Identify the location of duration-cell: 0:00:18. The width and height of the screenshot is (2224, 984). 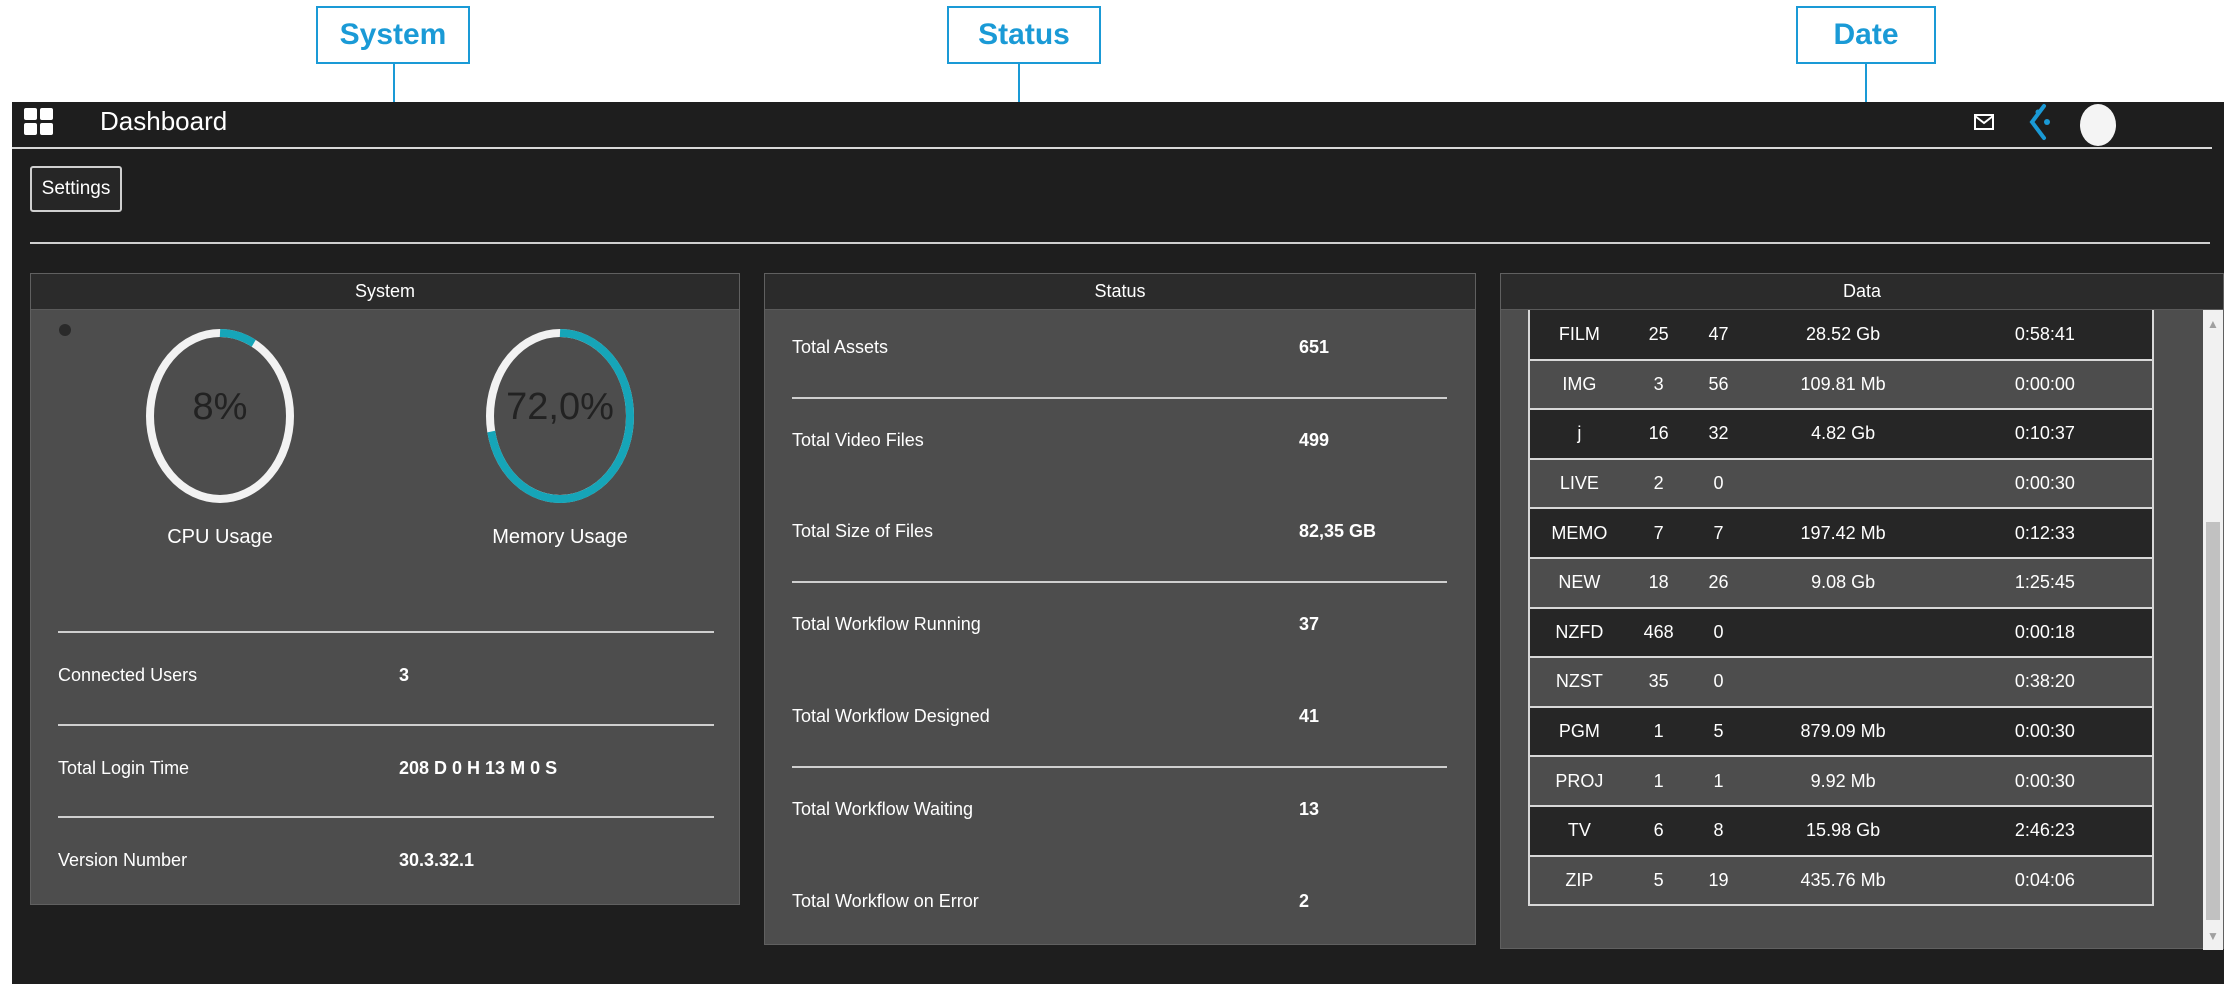
(2045, 633).